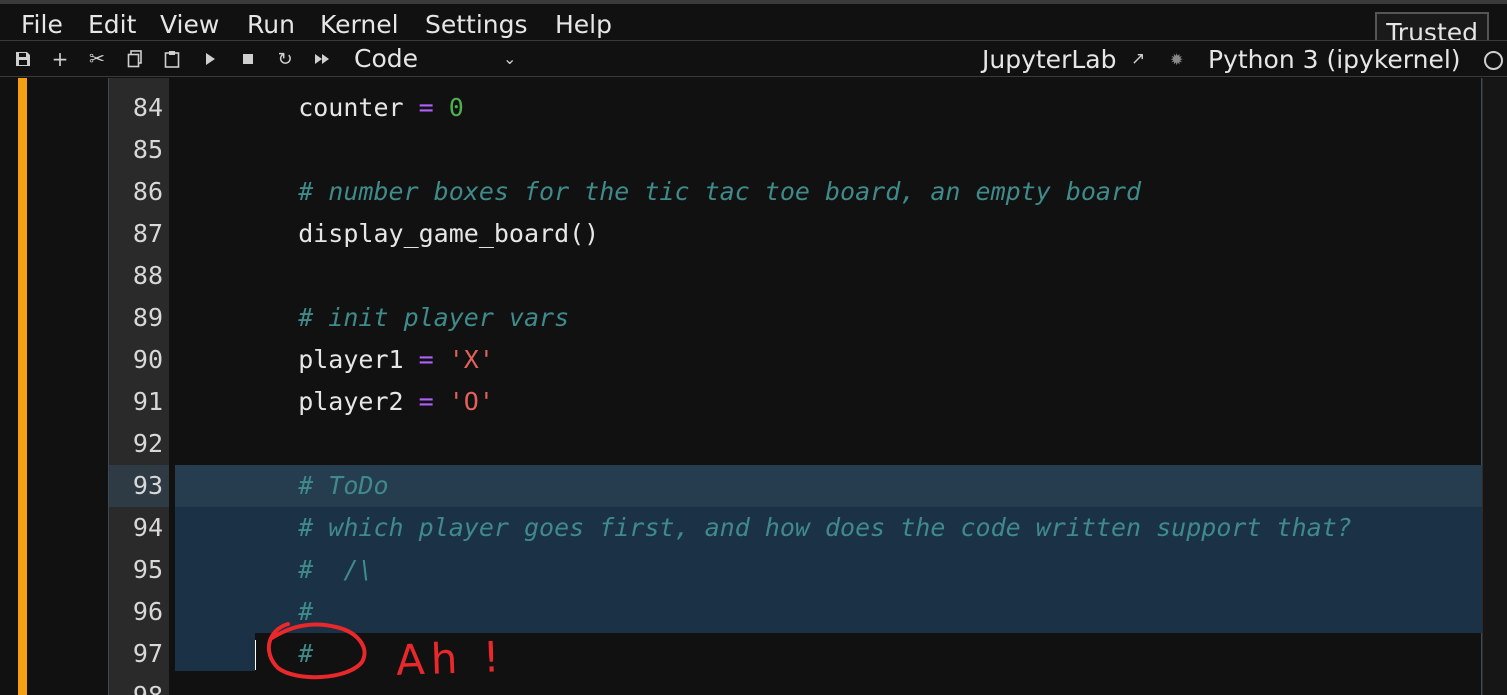  I want to click on cell-type-select: Code, so click(386, 58).